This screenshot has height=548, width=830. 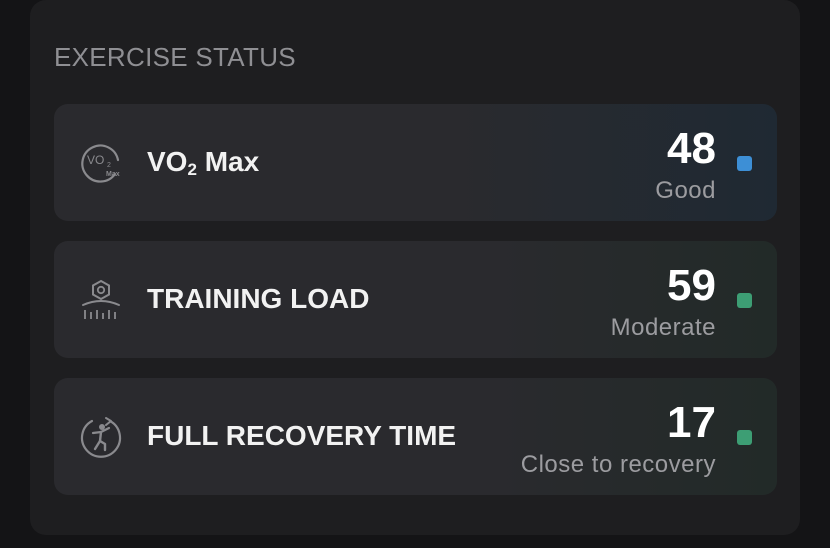 I want to click on vo2-max-label: VO2 Max, so click(x=203, y=163).